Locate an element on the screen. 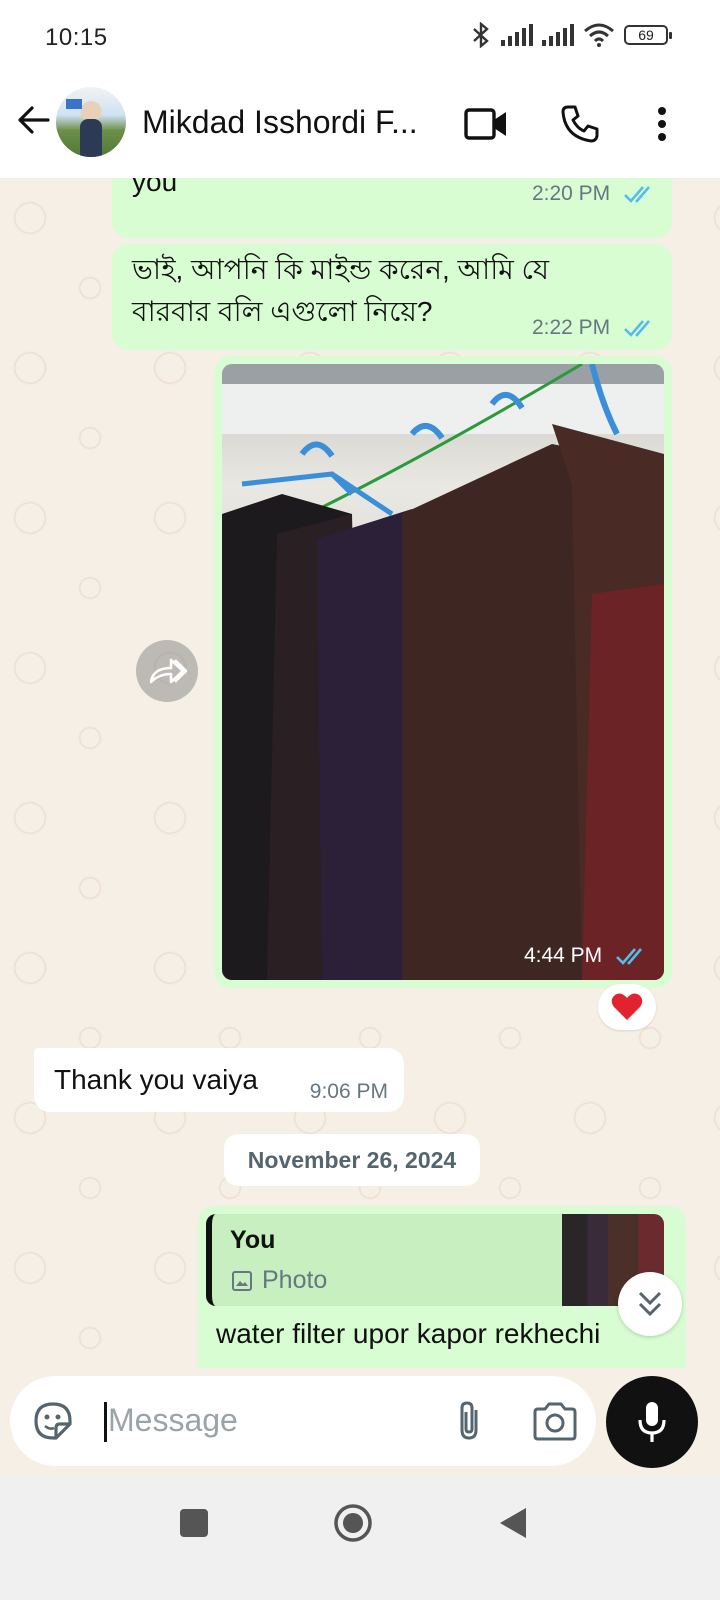  forward-icon is located at coordinates (168, 671).